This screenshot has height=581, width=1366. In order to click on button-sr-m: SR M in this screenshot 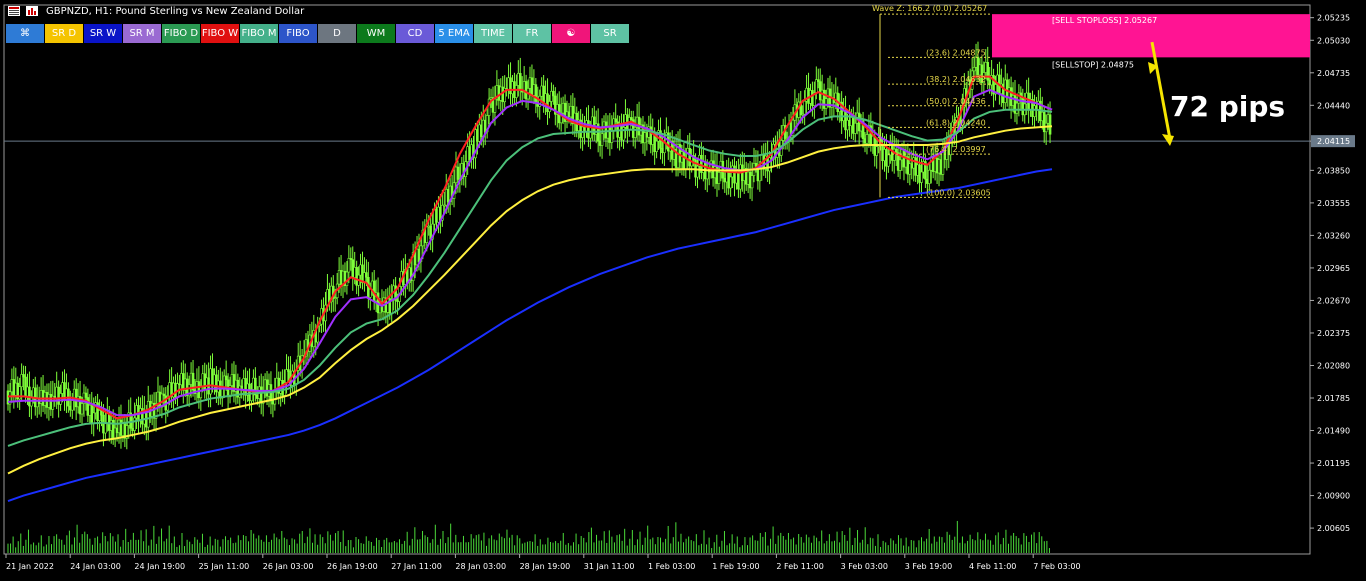, I will do `click(142, 33)`.